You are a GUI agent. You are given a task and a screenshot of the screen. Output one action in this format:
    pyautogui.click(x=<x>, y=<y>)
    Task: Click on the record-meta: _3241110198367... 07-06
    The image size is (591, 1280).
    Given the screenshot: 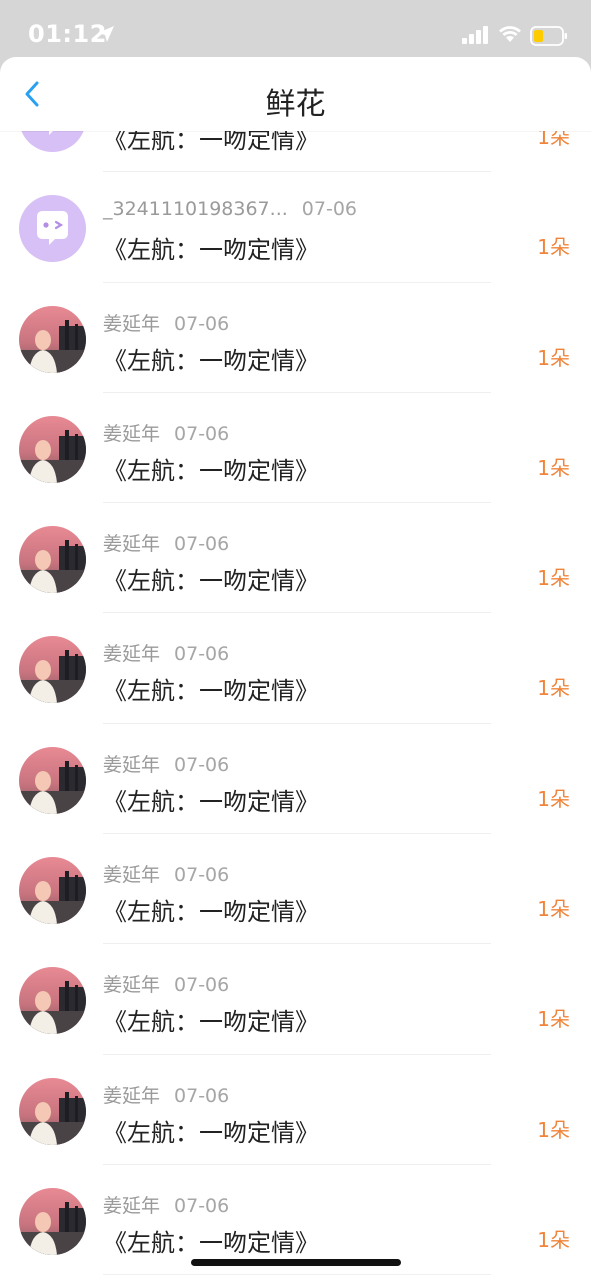 What is the action you would take?
    pyautogui.click(x=230, y=209)
    